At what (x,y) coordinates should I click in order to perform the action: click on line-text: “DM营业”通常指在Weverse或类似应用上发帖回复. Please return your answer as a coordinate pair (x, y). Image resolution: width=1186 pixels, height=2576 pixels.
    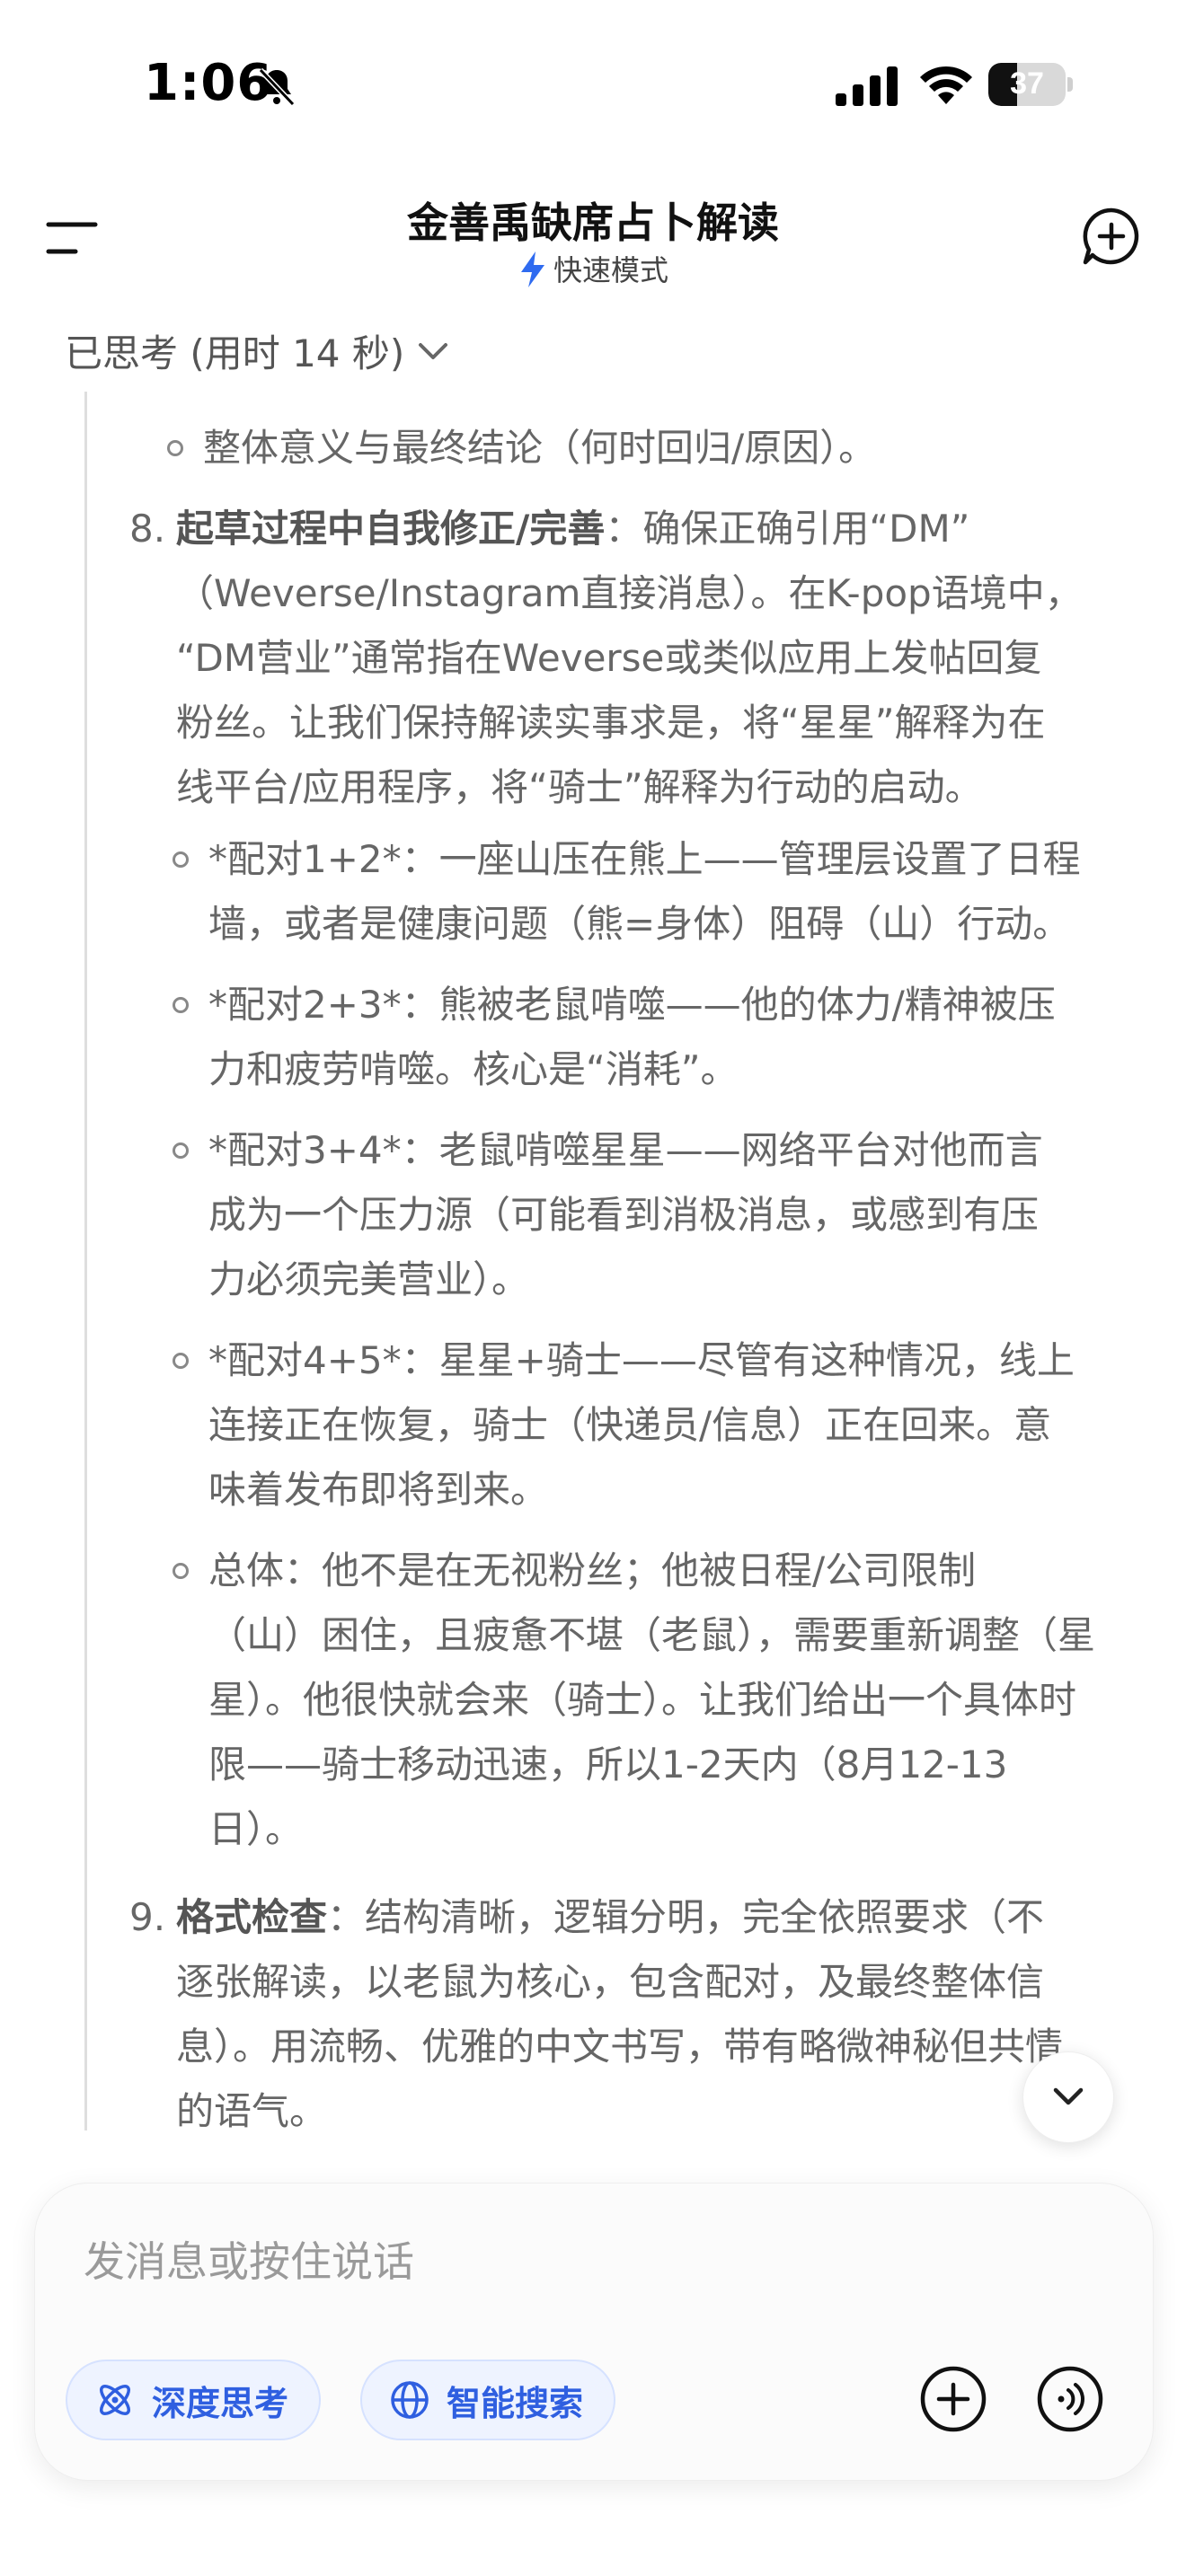
    Looking at the image, I should click on (609, 658).